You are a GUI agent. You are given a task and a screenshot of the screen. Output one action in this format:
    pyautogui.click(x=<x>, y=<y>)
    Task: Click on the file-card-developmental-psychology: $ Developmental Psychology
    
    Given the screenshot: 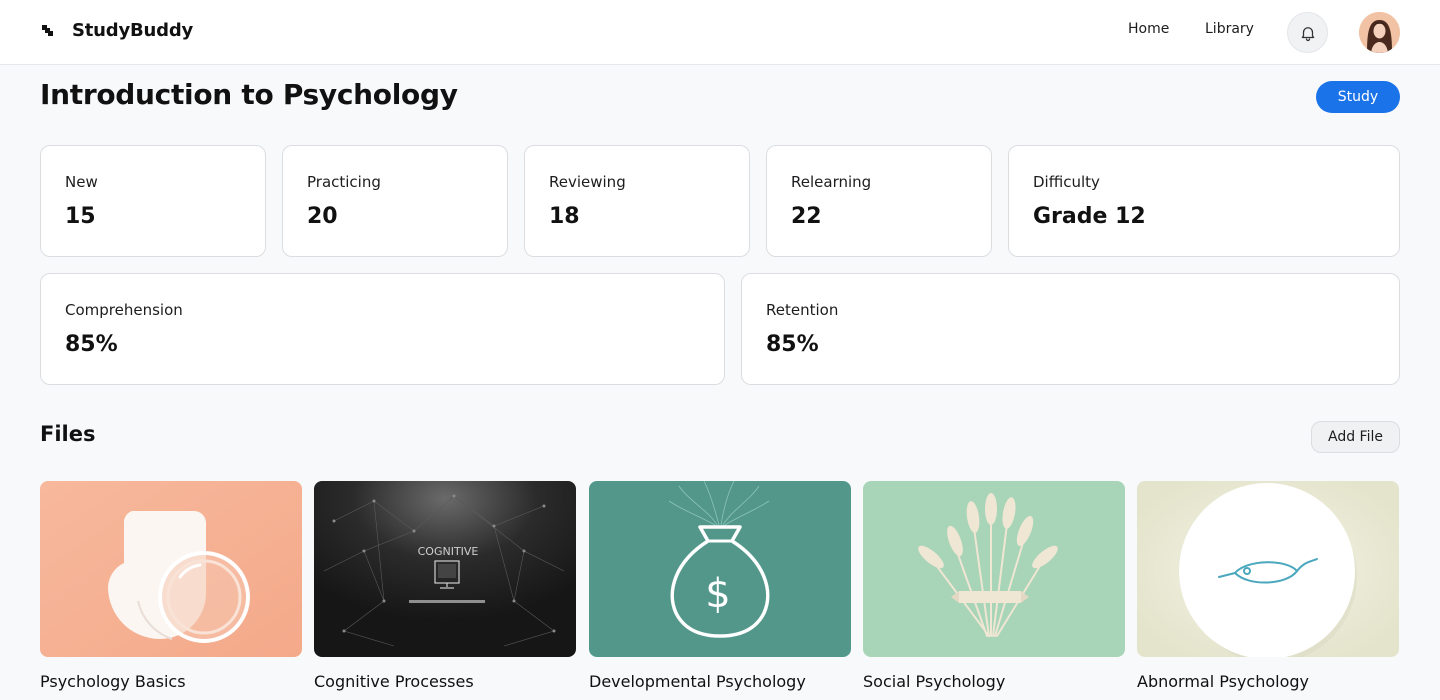 What is the action you would take?
    pyautogui.click(x=720, y=586)
    